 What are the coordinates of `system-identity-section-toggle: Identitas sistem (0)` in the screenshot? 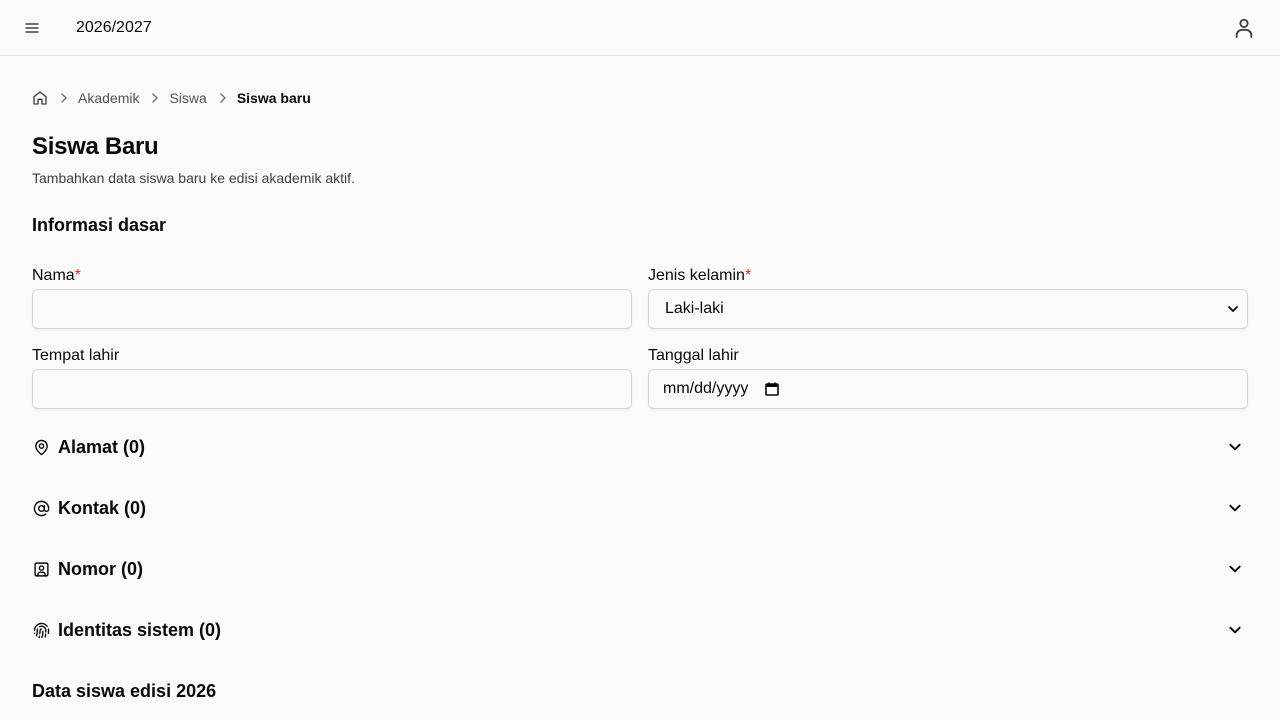 It's located at (640, 630).